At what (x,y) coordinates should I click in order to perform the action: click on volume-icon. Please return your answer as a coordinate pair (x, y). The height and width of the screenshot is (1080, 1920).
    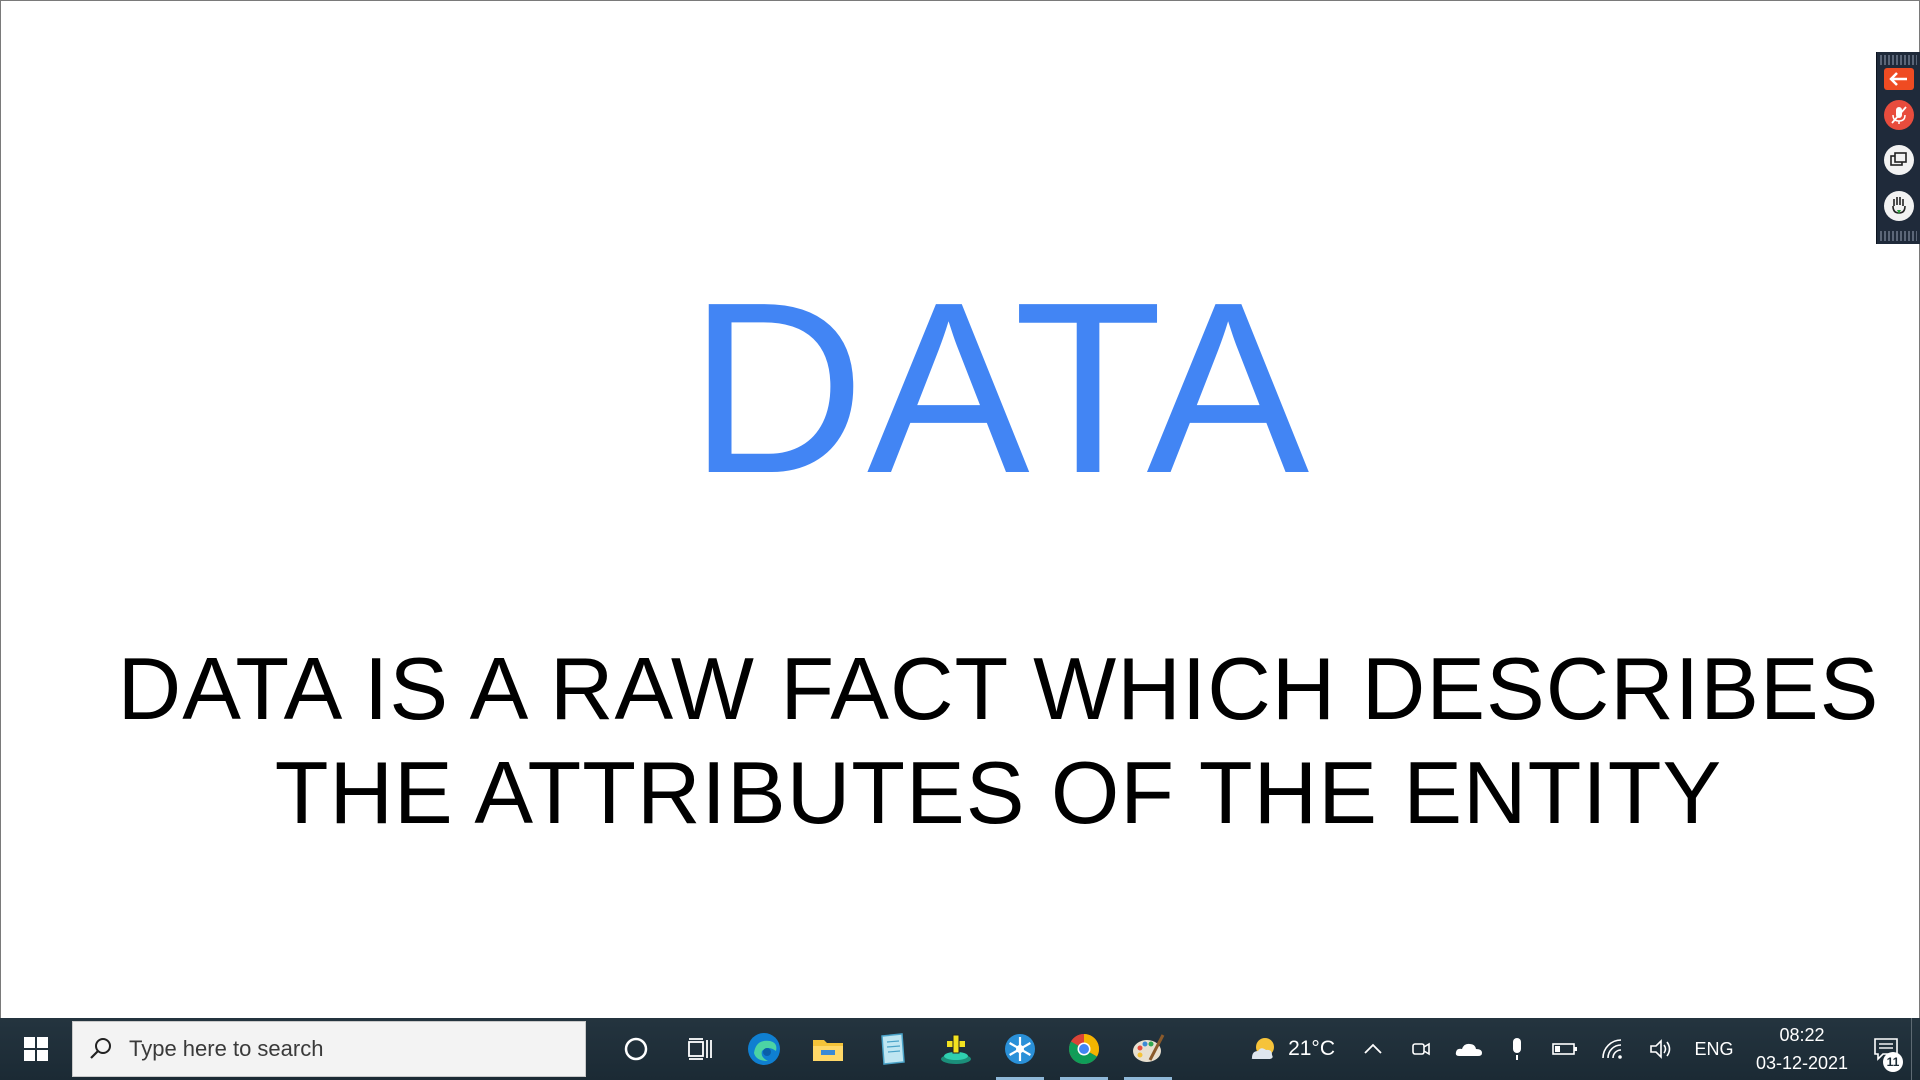
    Looking at the image, I should click on (1661, 1049).